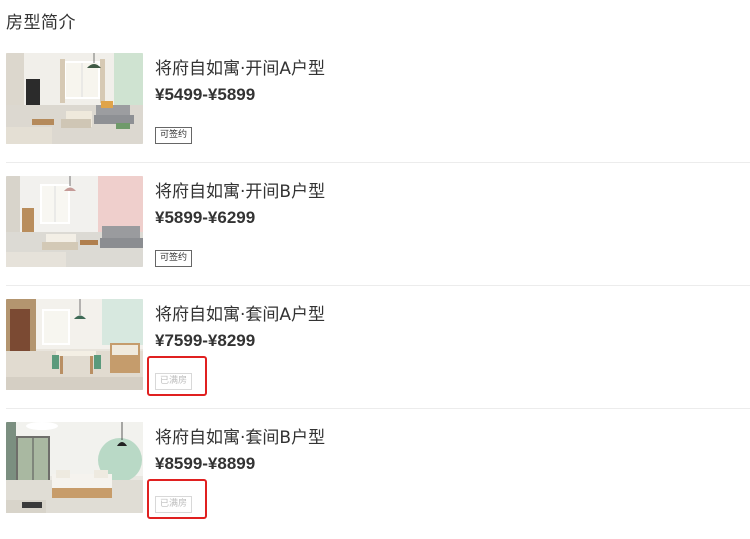 The width and height of the screenshot is (750, 539). I want to click on room-price: ¥7599-¥8299, so click(205, 340).